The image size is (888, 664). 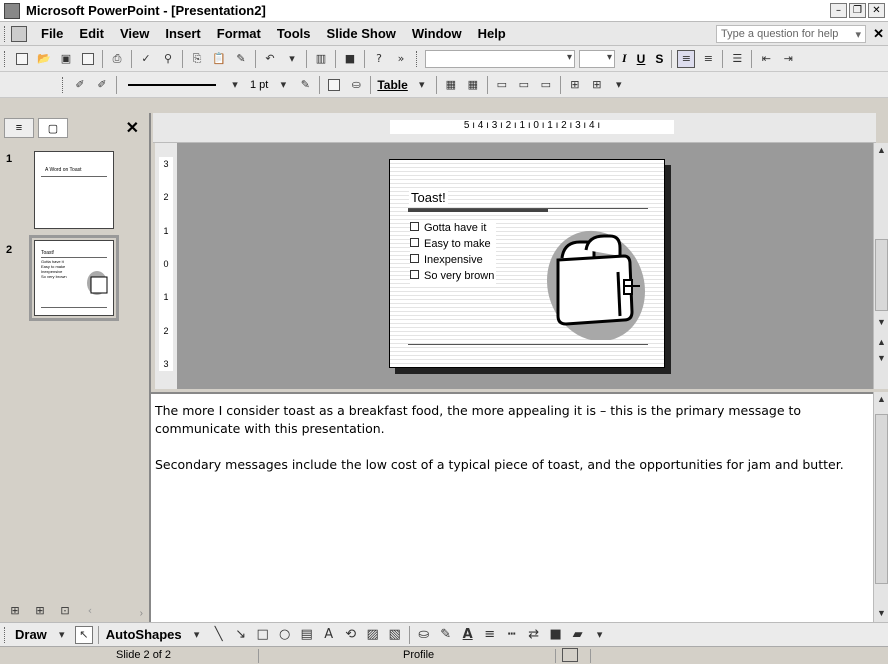 I want to click on undo-icon: ↶, so click(x=270, y=59).